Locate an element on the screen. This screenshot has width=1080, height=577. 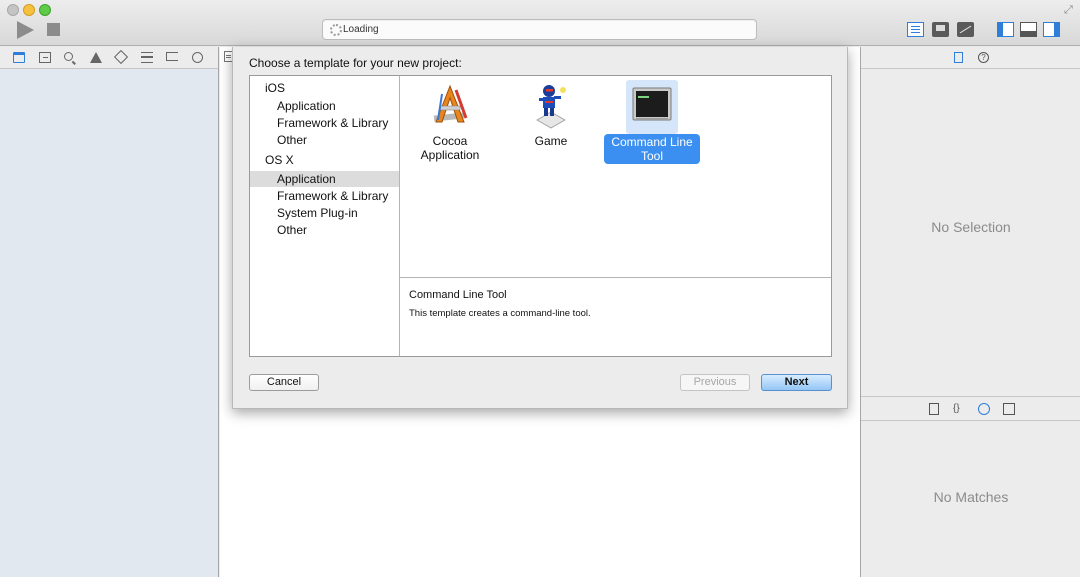
template-label-line1: Game is located at coordinates (551, 141).